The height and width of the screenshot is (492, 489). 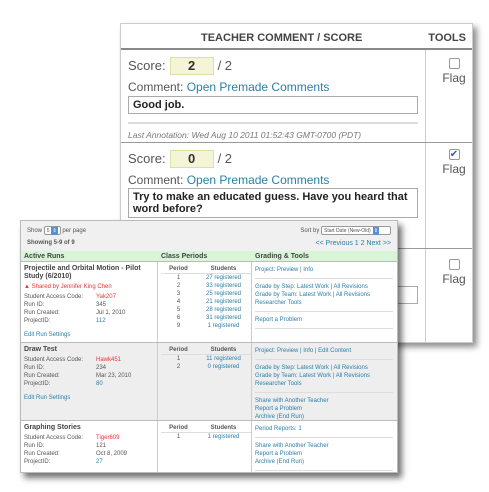 What do you see at coordinates (191, 159) in the screenshot?
I see `score-input: 0` at bounding box center [191, 159].